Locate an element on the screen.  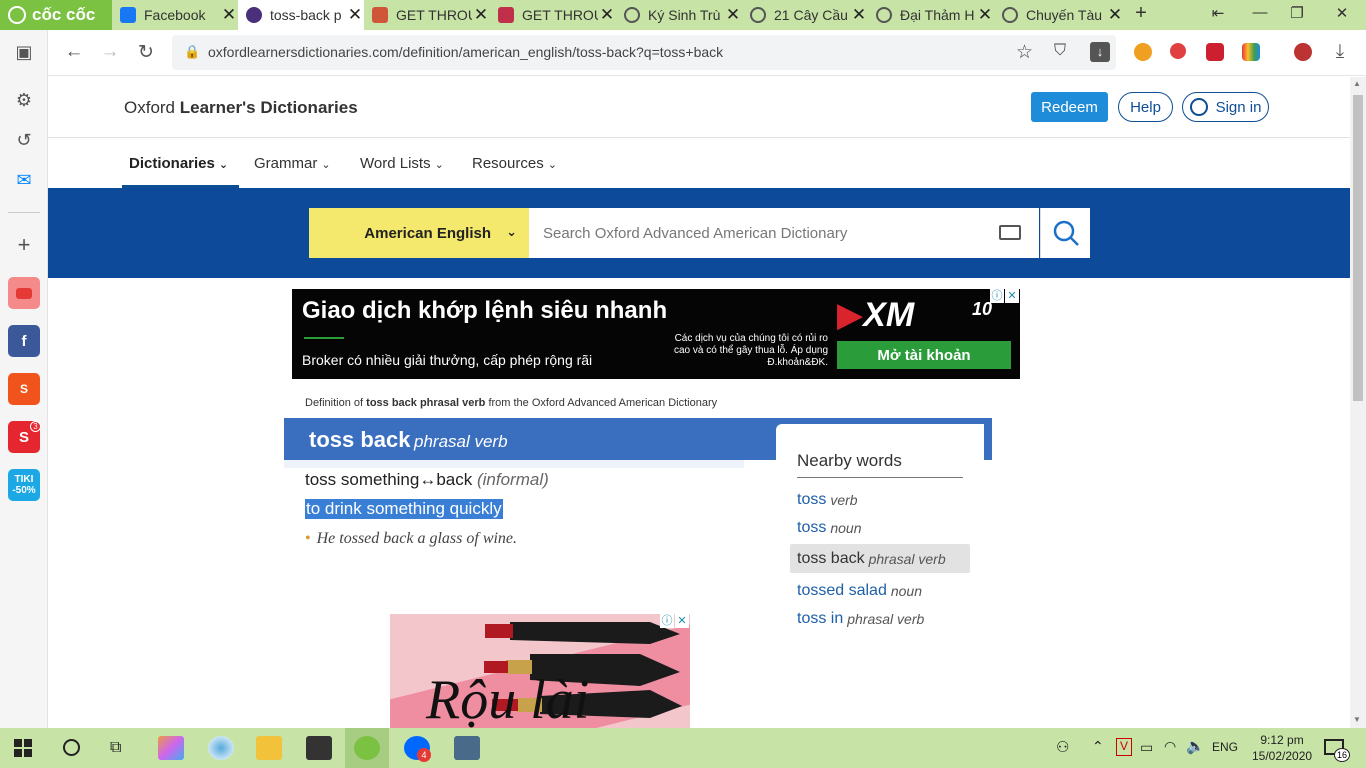
download-icon: ↓ is located at coordinates (1100, 52).